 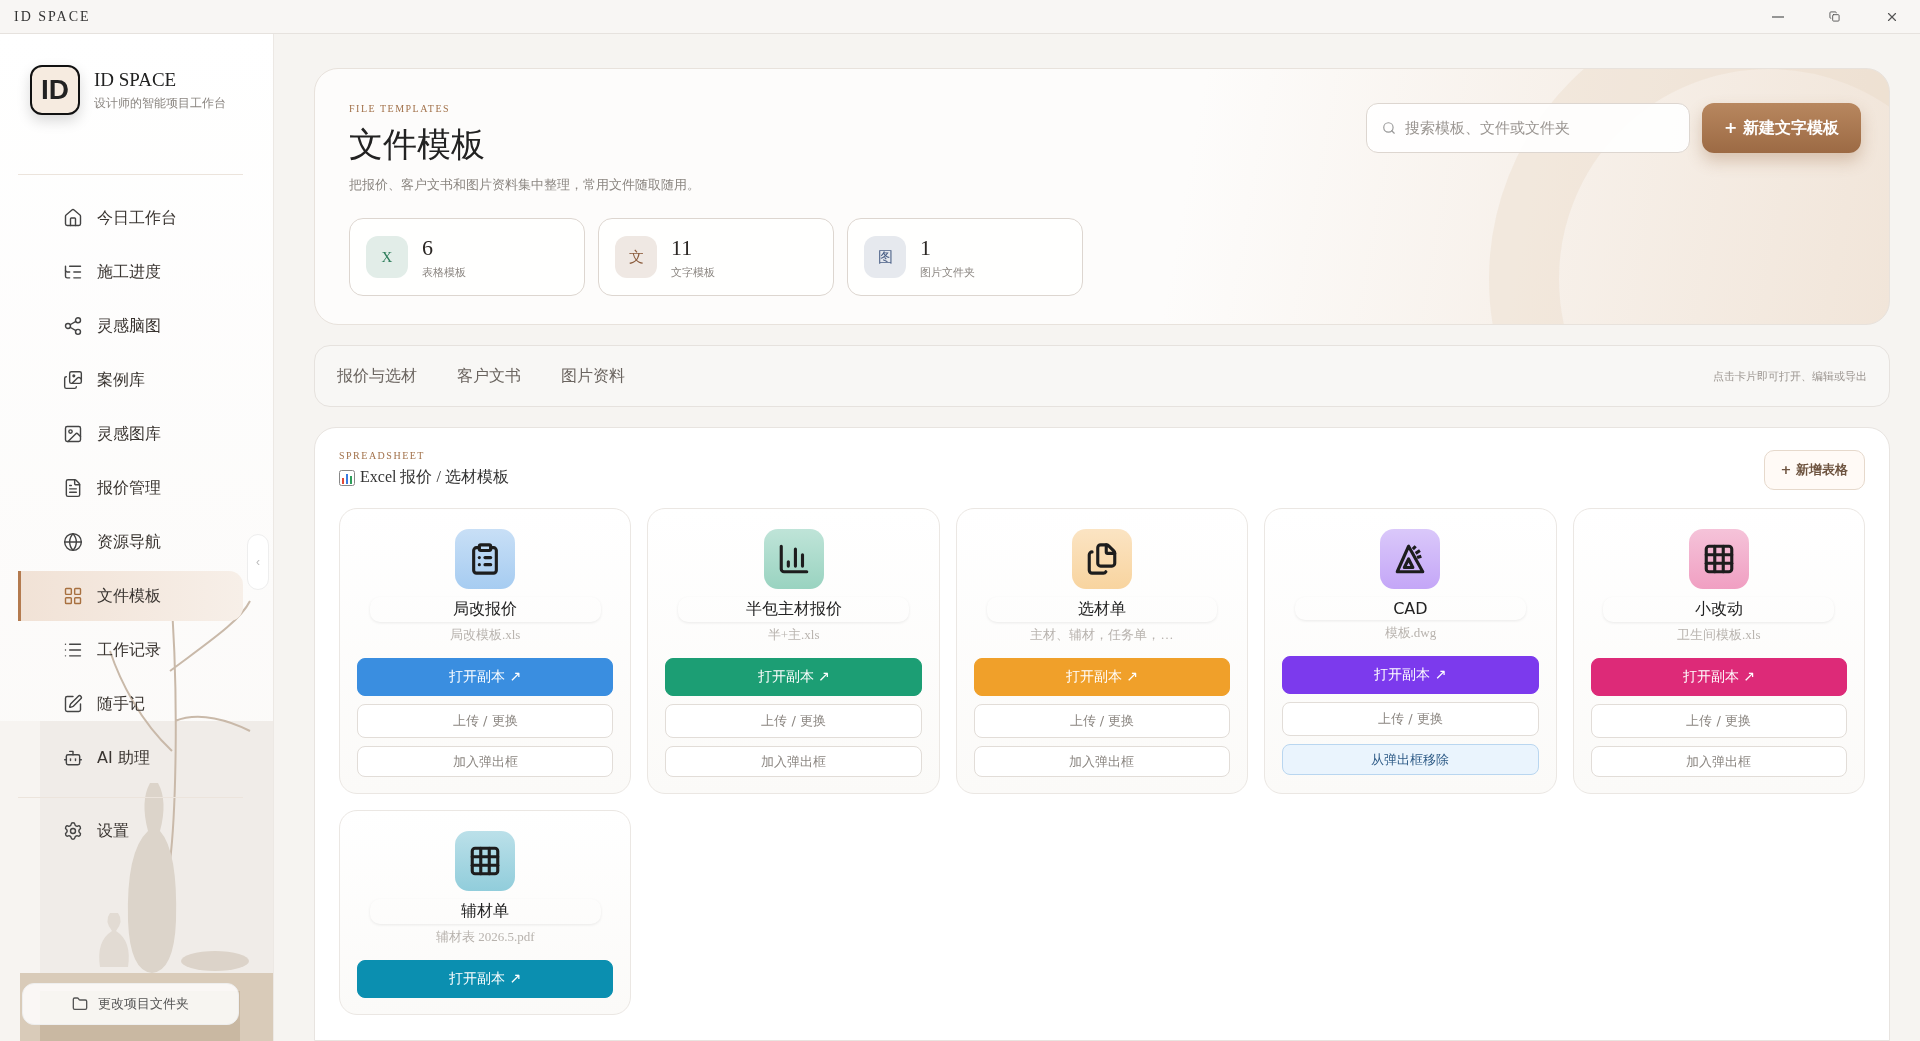 I want to click on nav-item: 今日工作台, so click(x=130, y=218).